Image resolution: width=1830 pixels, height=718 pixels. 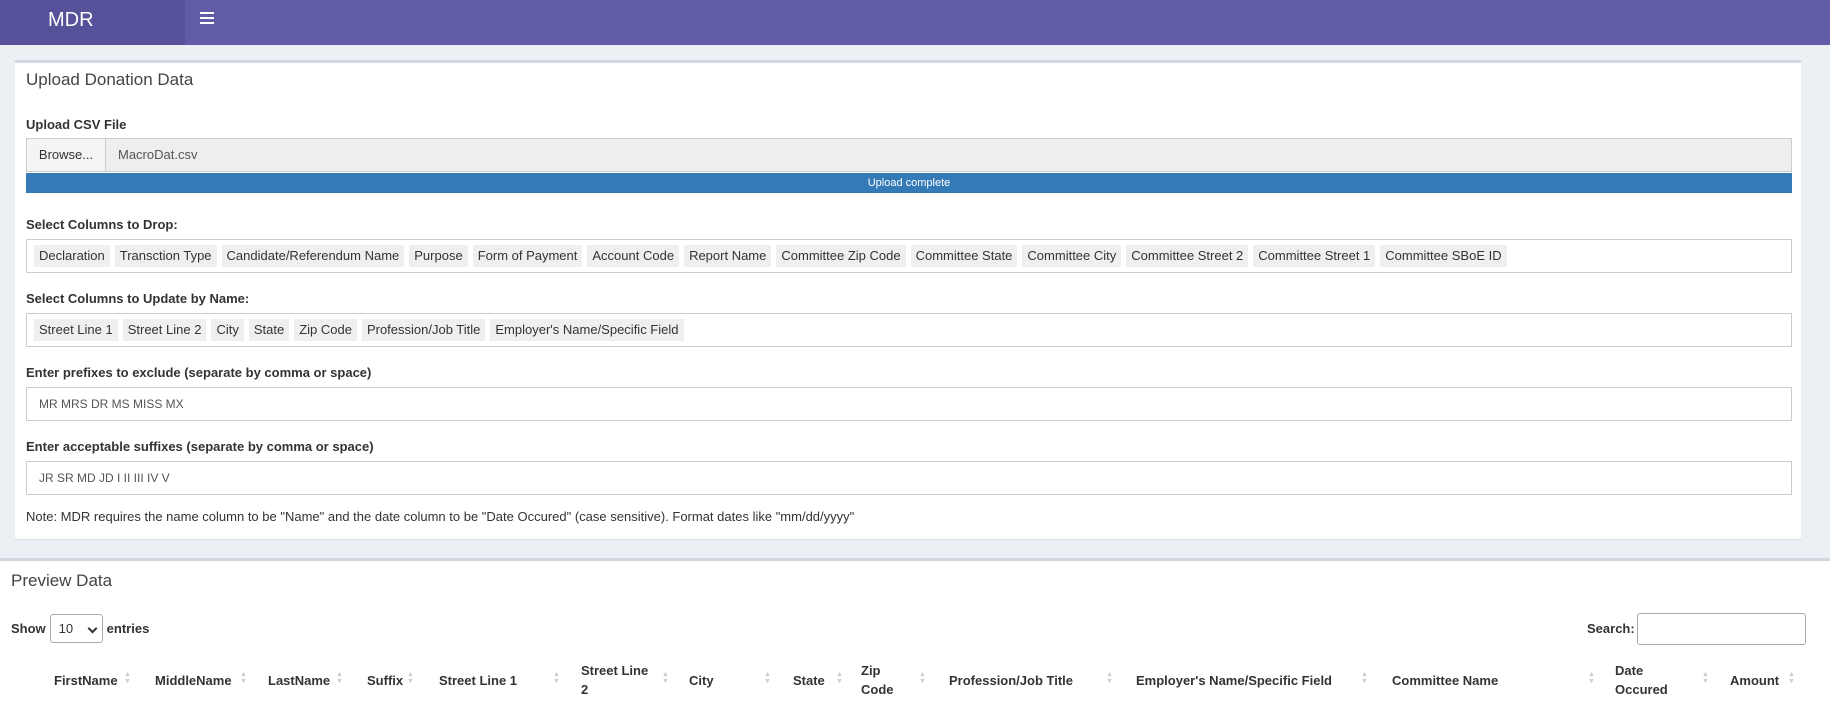 I want to click on col-header-date-occured: Date Occured, so click(x=1645, y=680).